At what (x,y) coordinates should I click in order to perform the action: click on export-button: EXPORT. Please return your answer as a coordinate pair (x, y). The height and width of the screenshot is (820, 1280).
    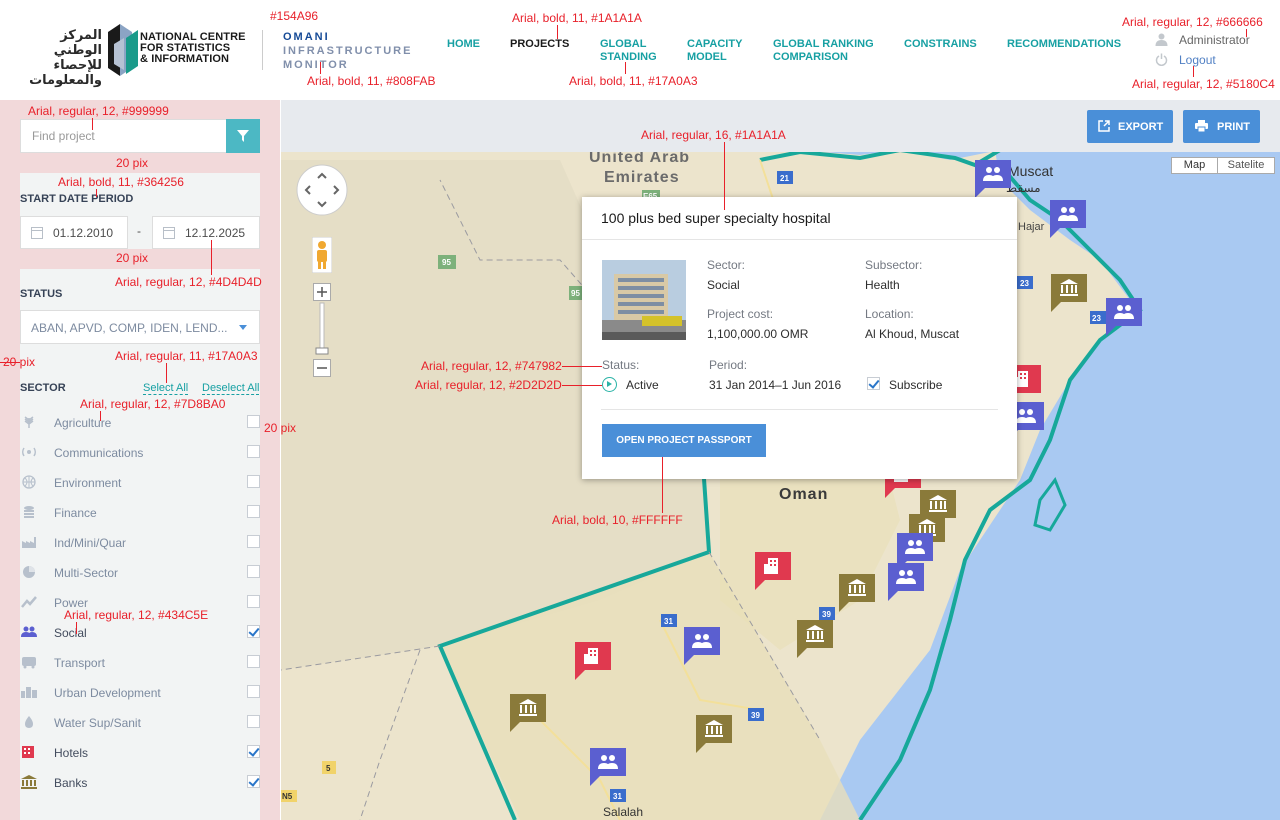
    Looking at the image, I should click on (1130, 126).